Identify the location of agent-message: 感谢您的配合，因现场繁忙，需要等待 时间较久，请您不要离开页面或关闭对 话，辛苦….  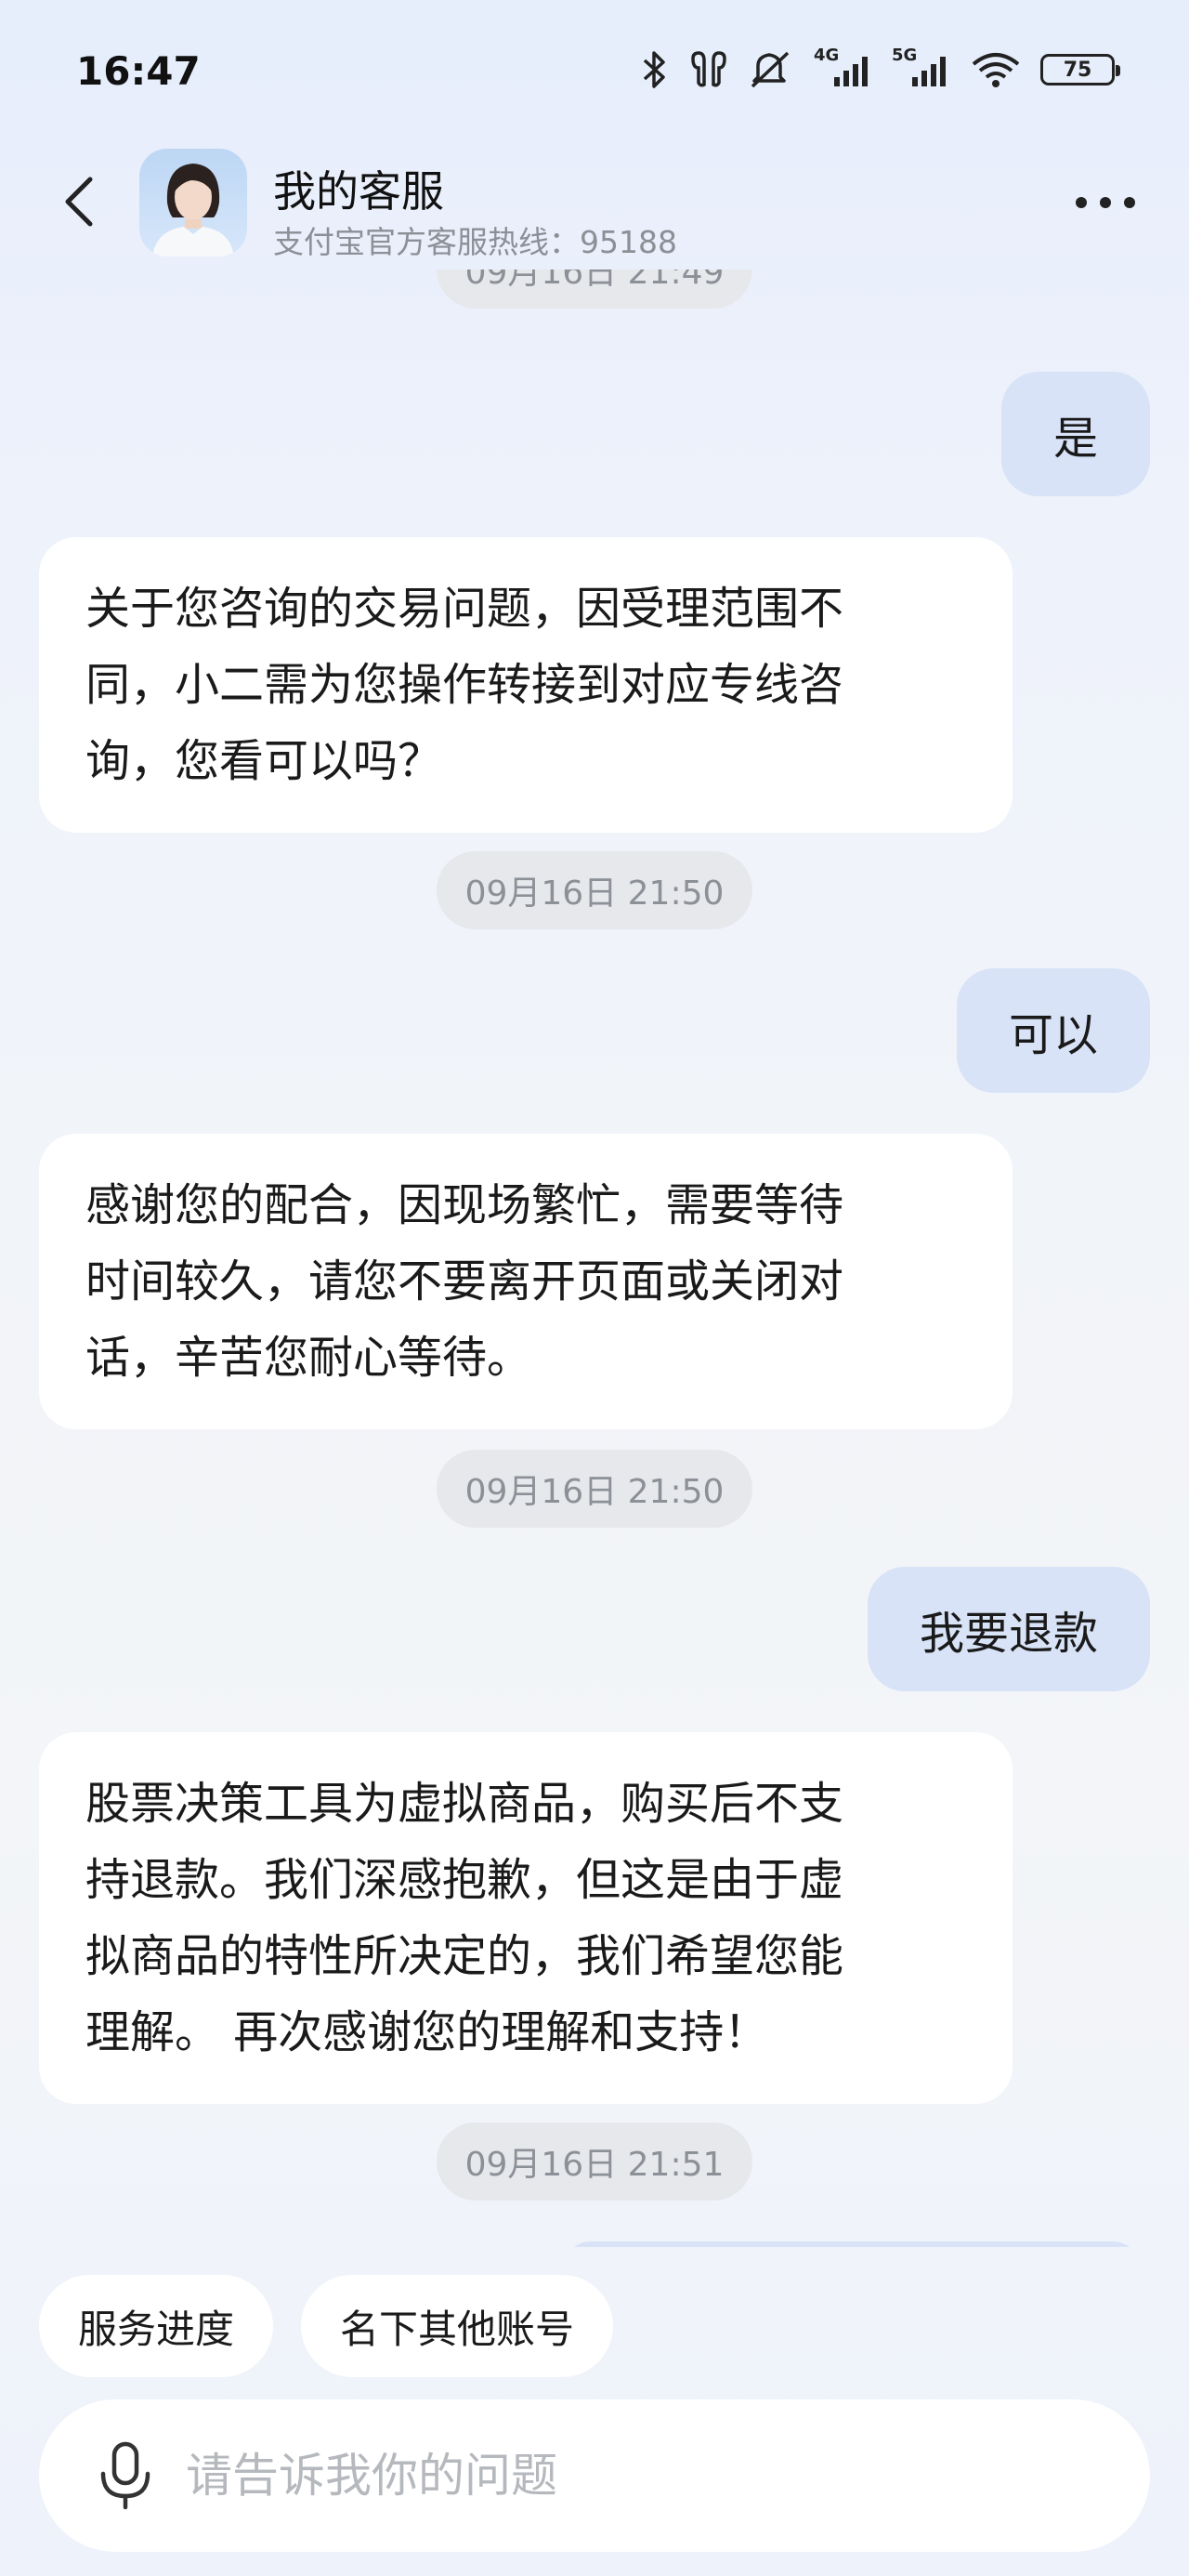
(526, 1281).